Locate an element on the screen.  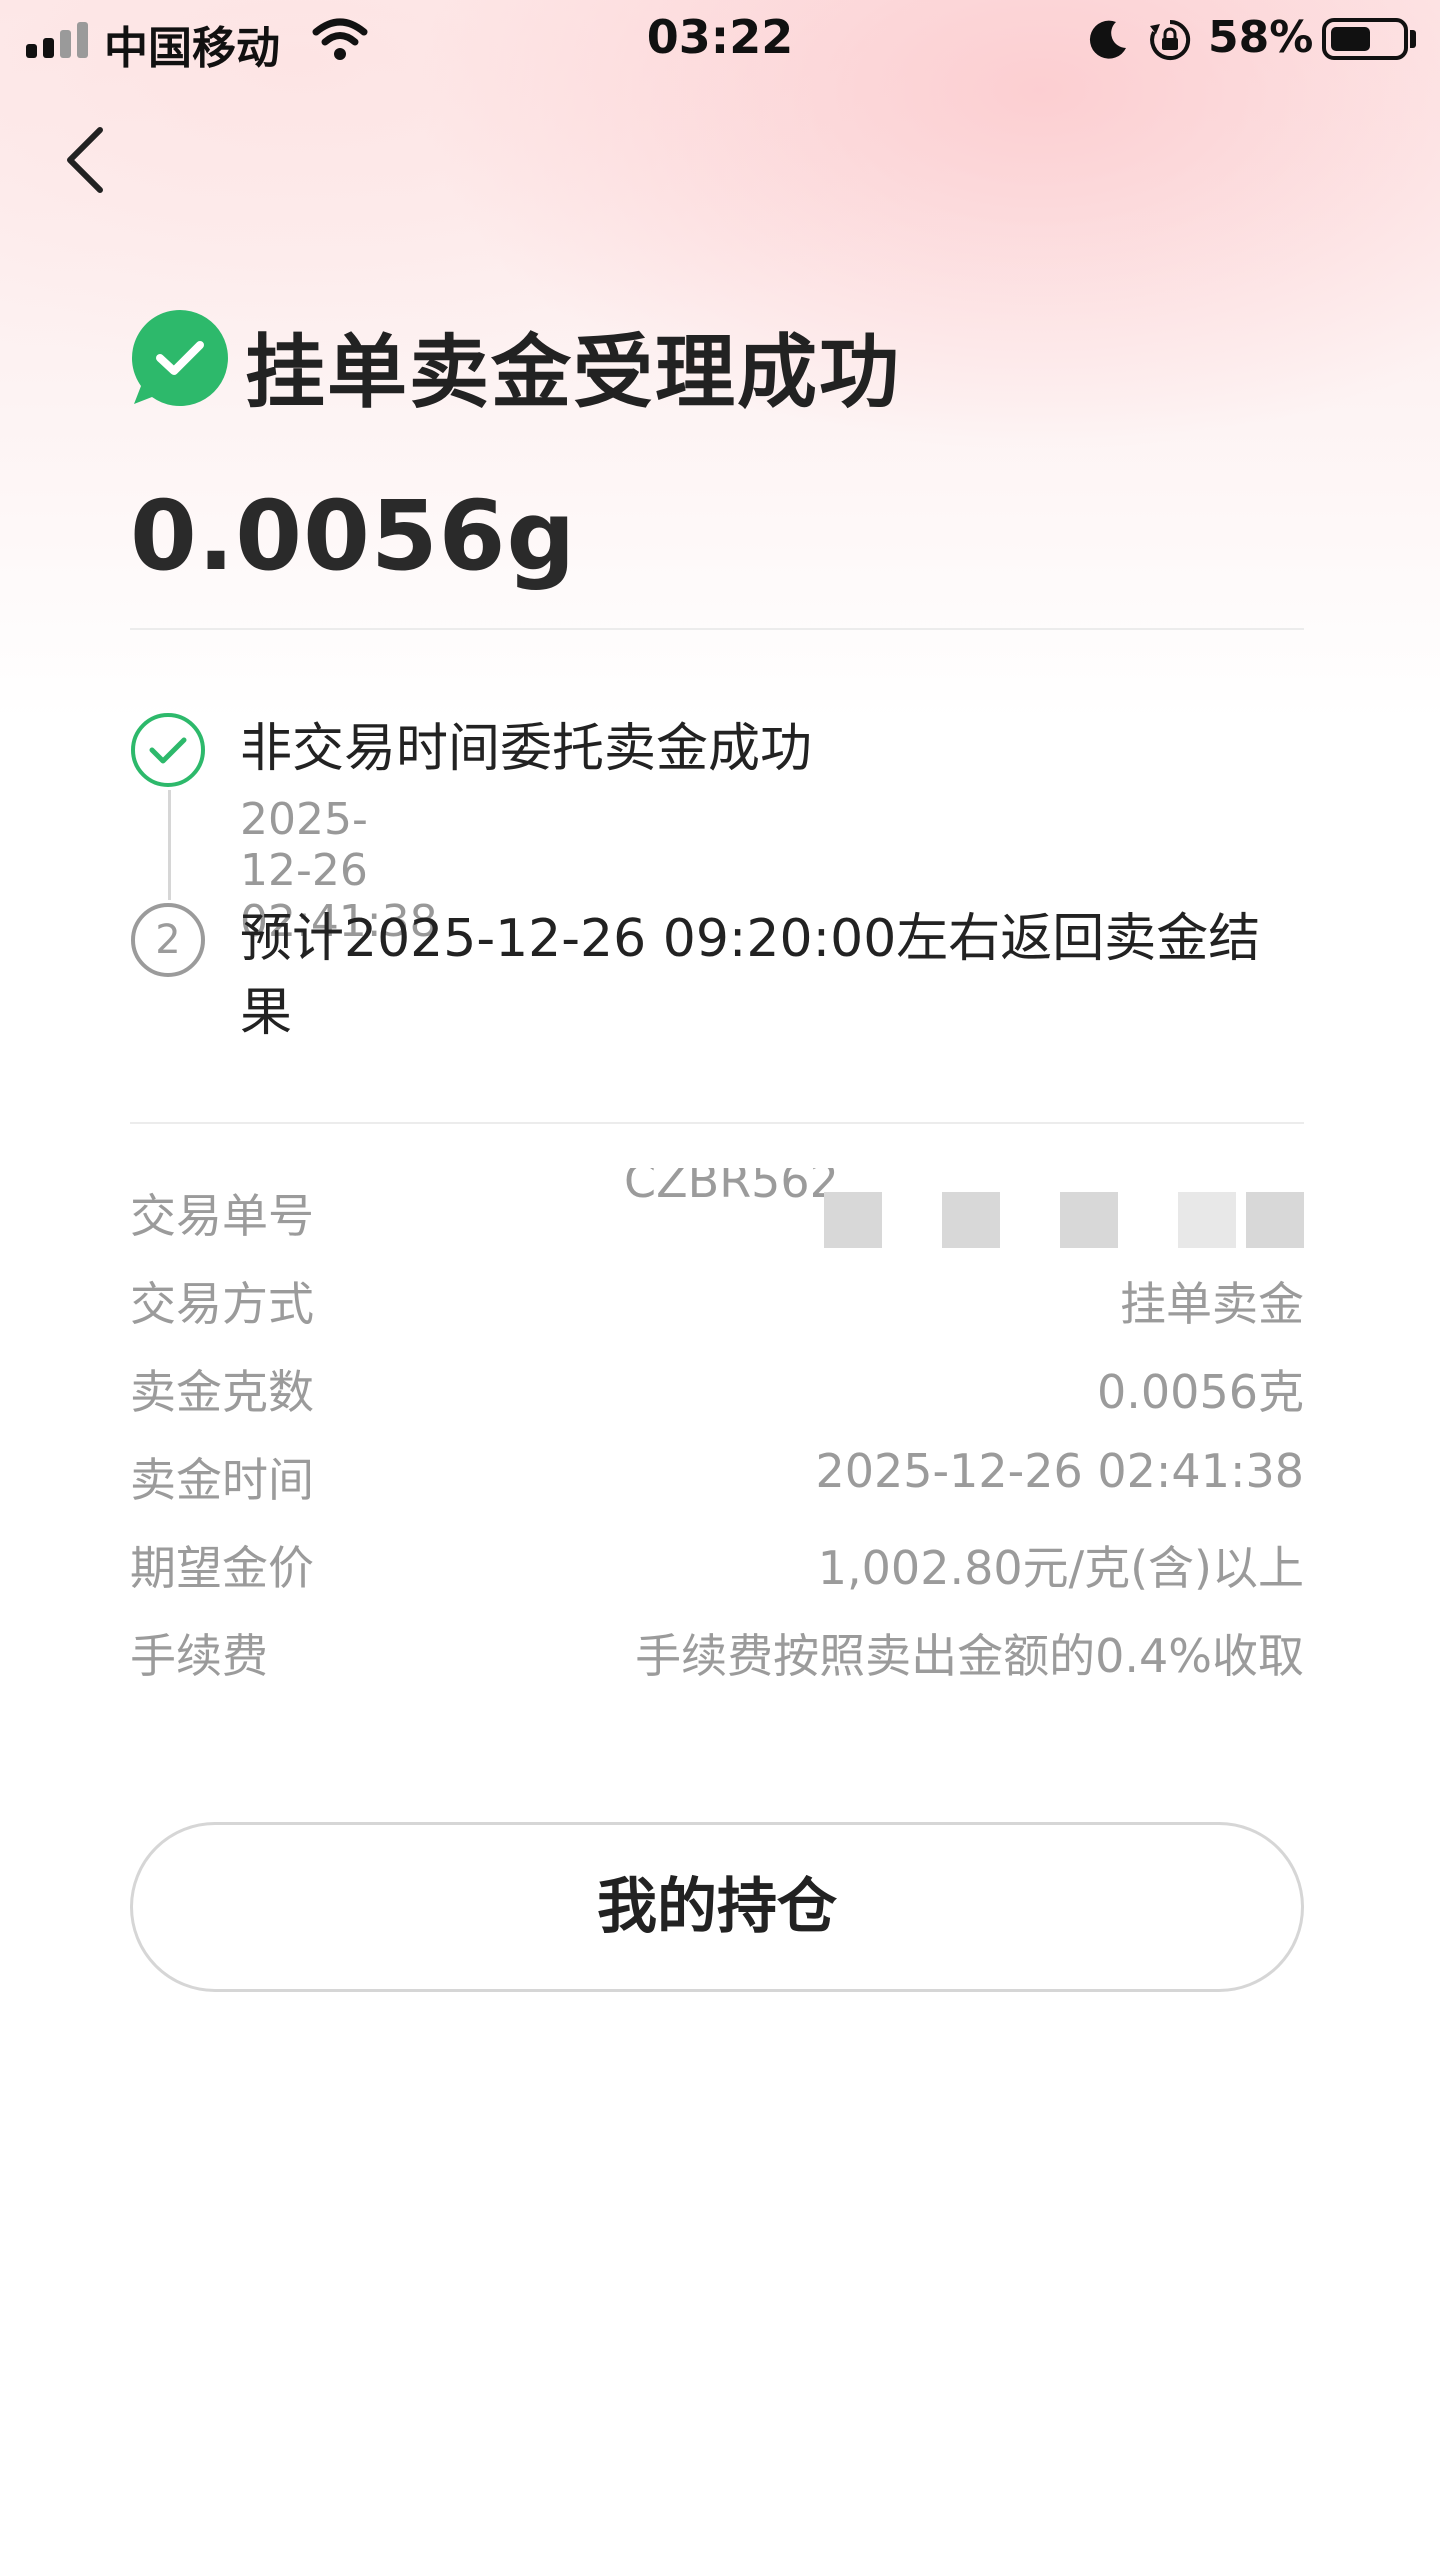
check-circle-icon is located at coordinates (168, 750).